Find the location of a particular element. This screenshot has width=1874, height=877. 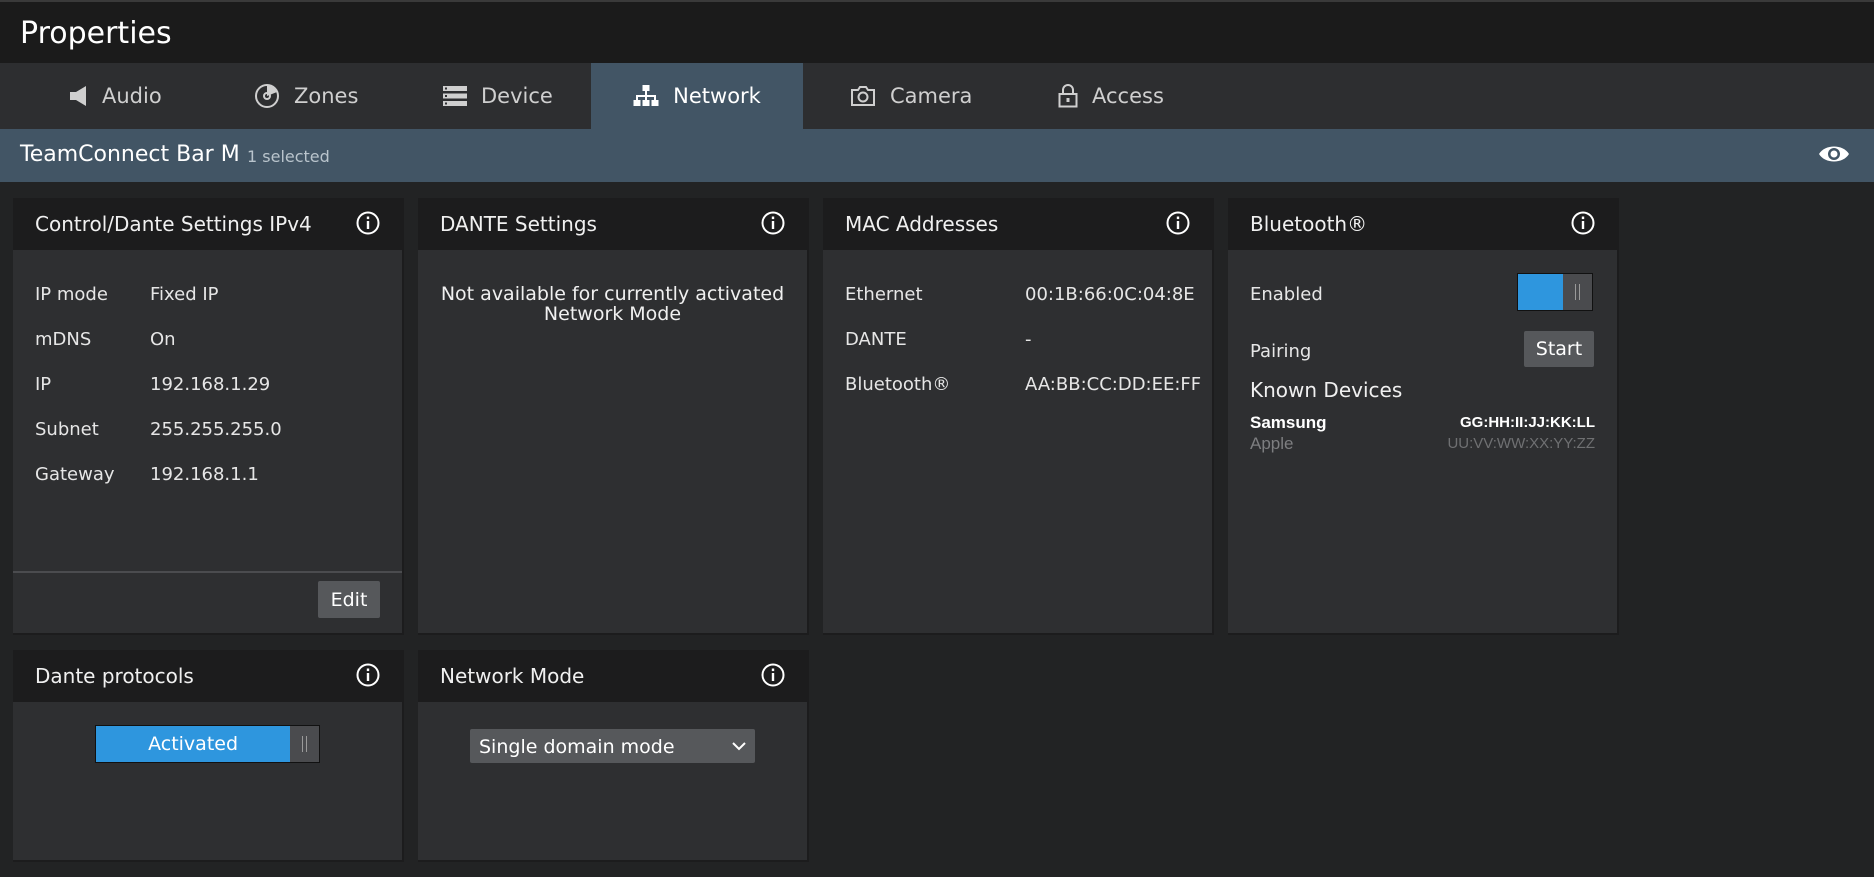

device-icon is located at coordinates (455, 96).